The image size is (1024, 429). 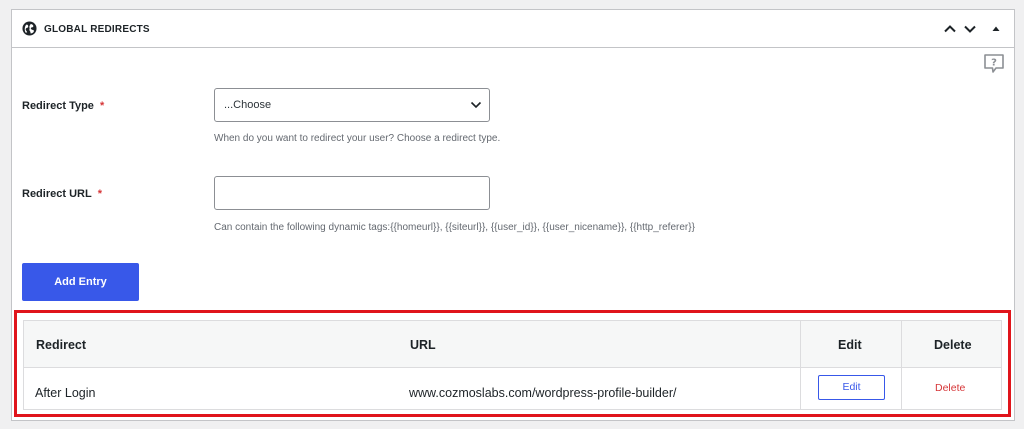 What do you see at coordinates (996, 29) in the screenshot?
I see `triangle-up-icon` at bounding box center [996, 29].